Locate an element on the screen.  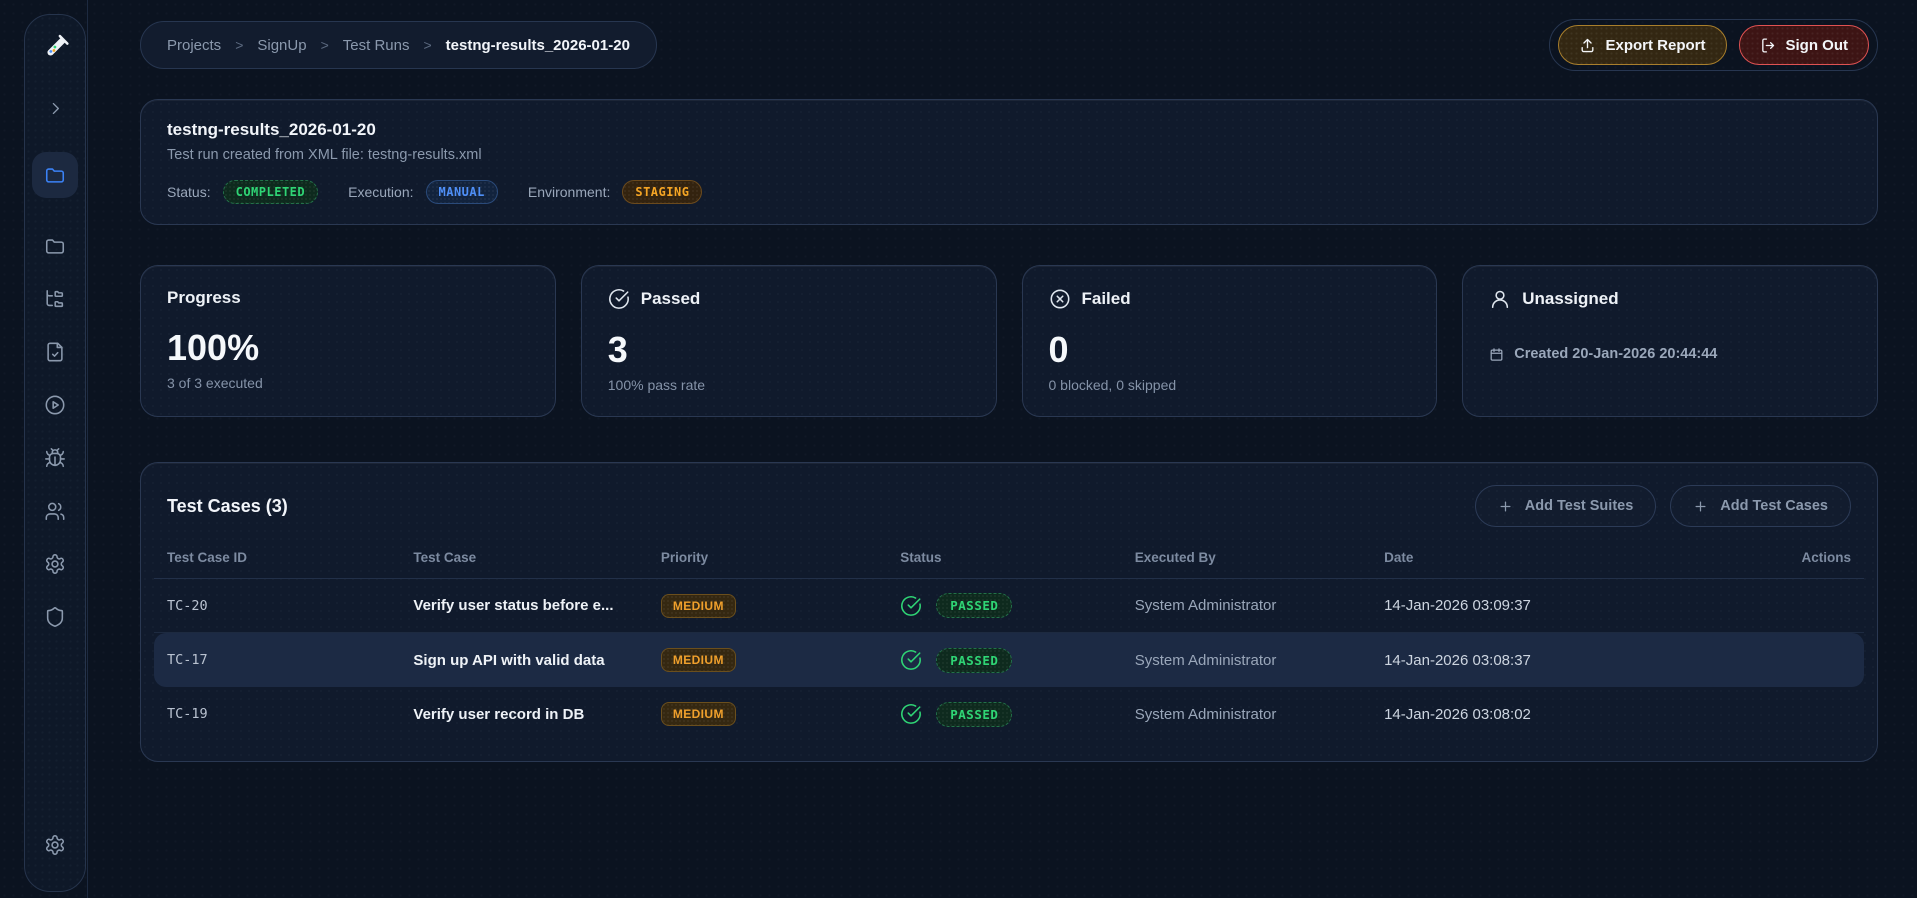
column-header-status: Status is located at coordinates (921, 557).